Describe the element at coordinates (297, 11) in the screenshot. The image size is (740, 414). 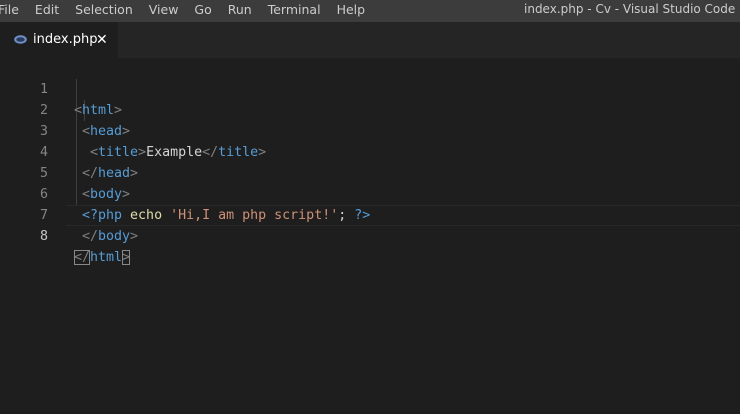
I see `menu-terminal: Terminal` at that location.